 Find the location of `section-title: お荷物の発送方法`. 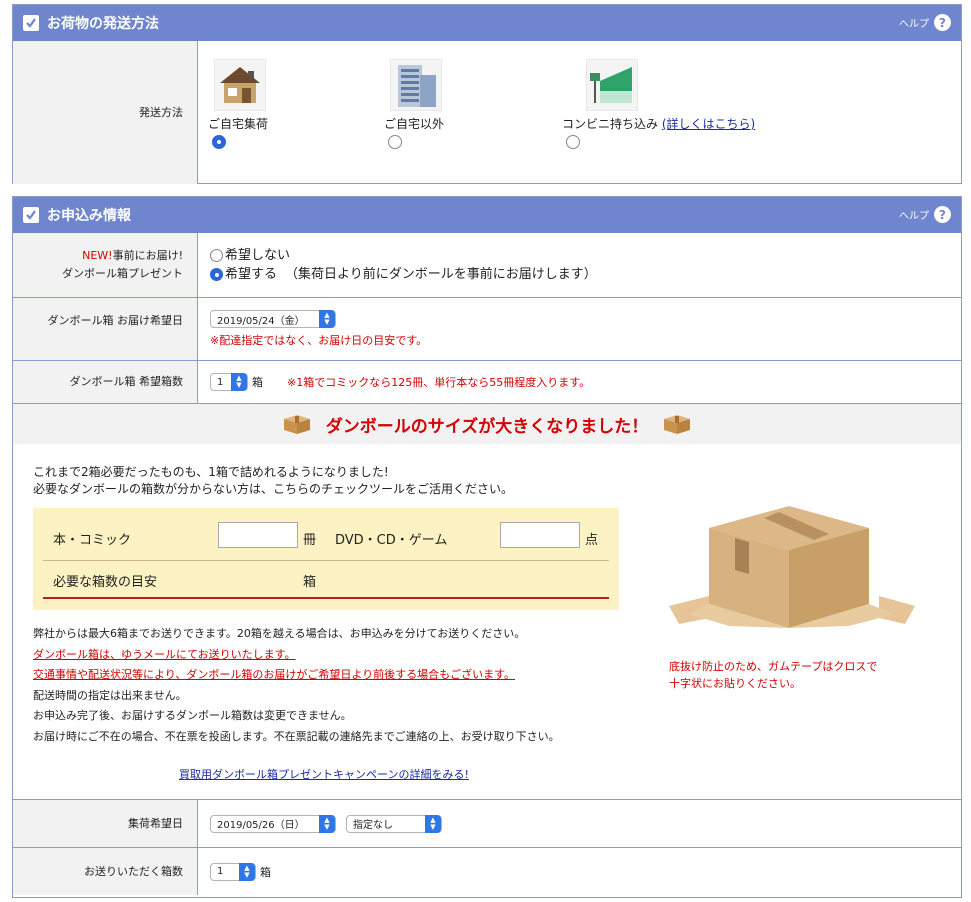

section-title: お荷物の発送方法 is located at coordinates (103, 24).